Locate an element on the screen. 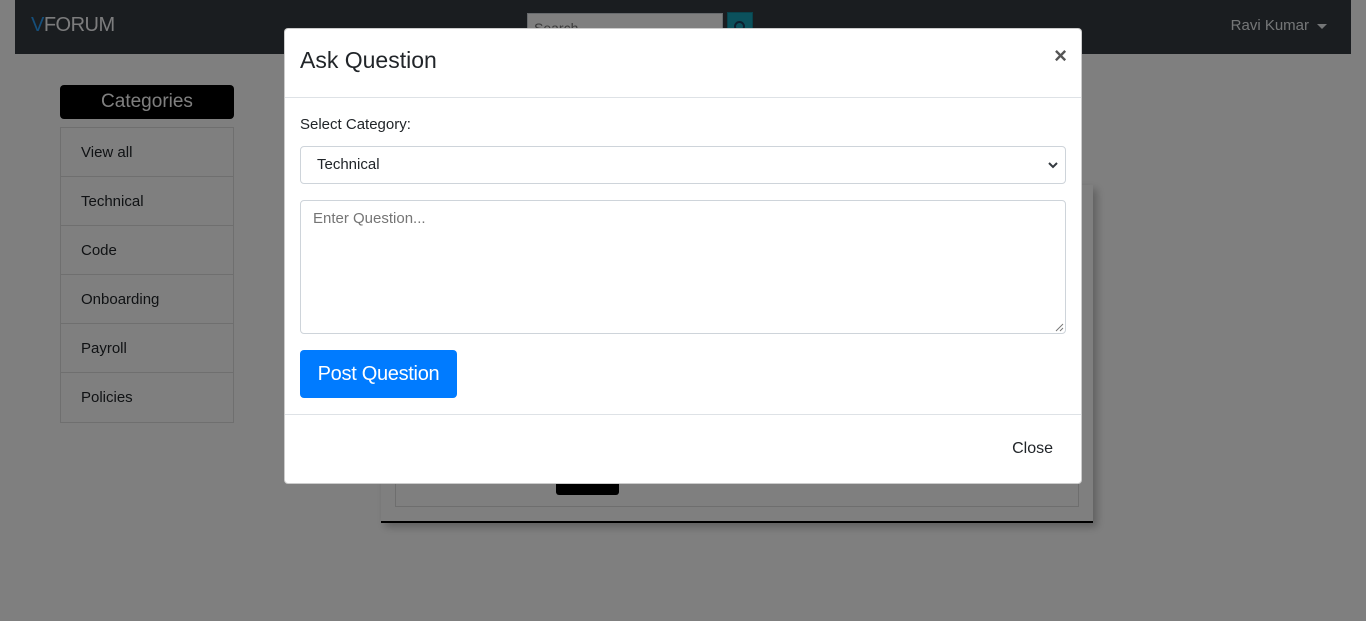 This screenshot has height=621, width=1366. close-button: Close is located at coordinates (1032, 449).